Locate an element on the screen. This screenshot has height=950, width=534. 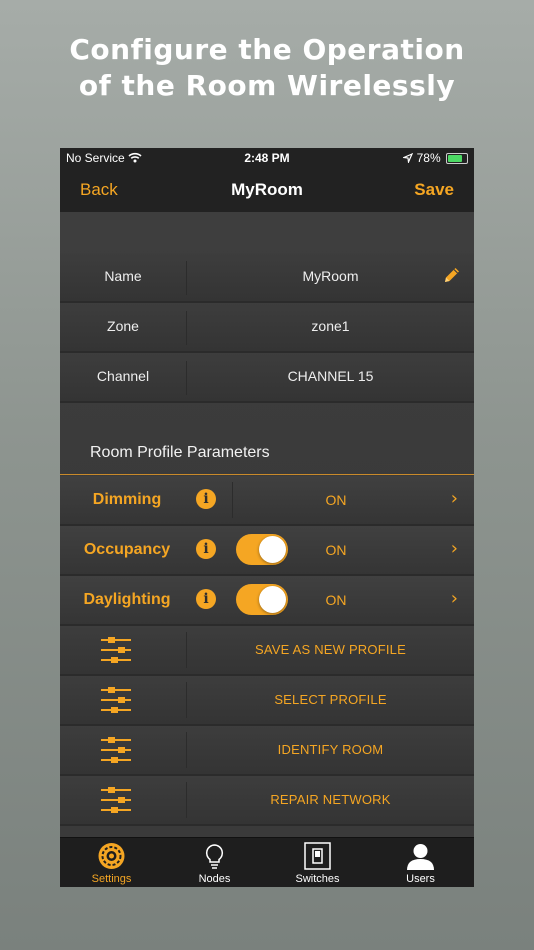
tab-settings: Settings is located at coordinates (111, 862).